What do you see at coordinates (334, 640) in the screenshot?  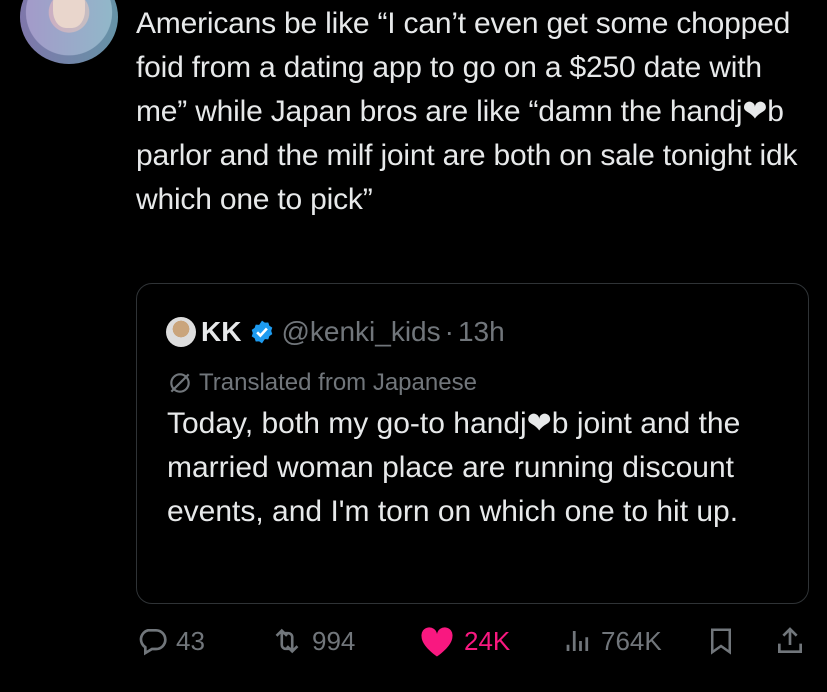 I see `repost-count: 994` at bounding box center [334, 640].